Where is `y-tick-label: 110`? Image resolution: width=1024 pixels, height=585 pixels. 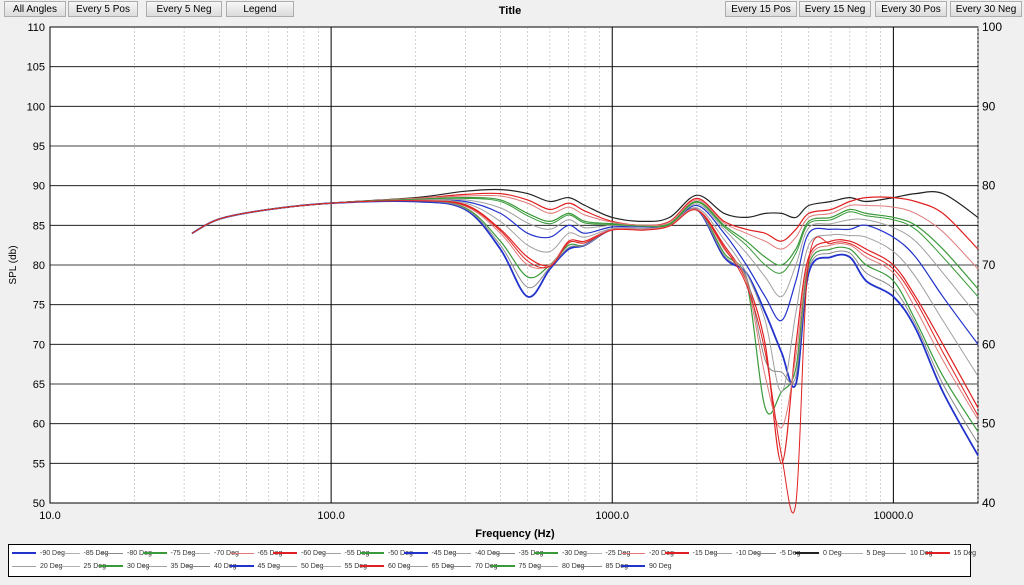
y-tick-label: 110 is located at coordinates (36, 28).